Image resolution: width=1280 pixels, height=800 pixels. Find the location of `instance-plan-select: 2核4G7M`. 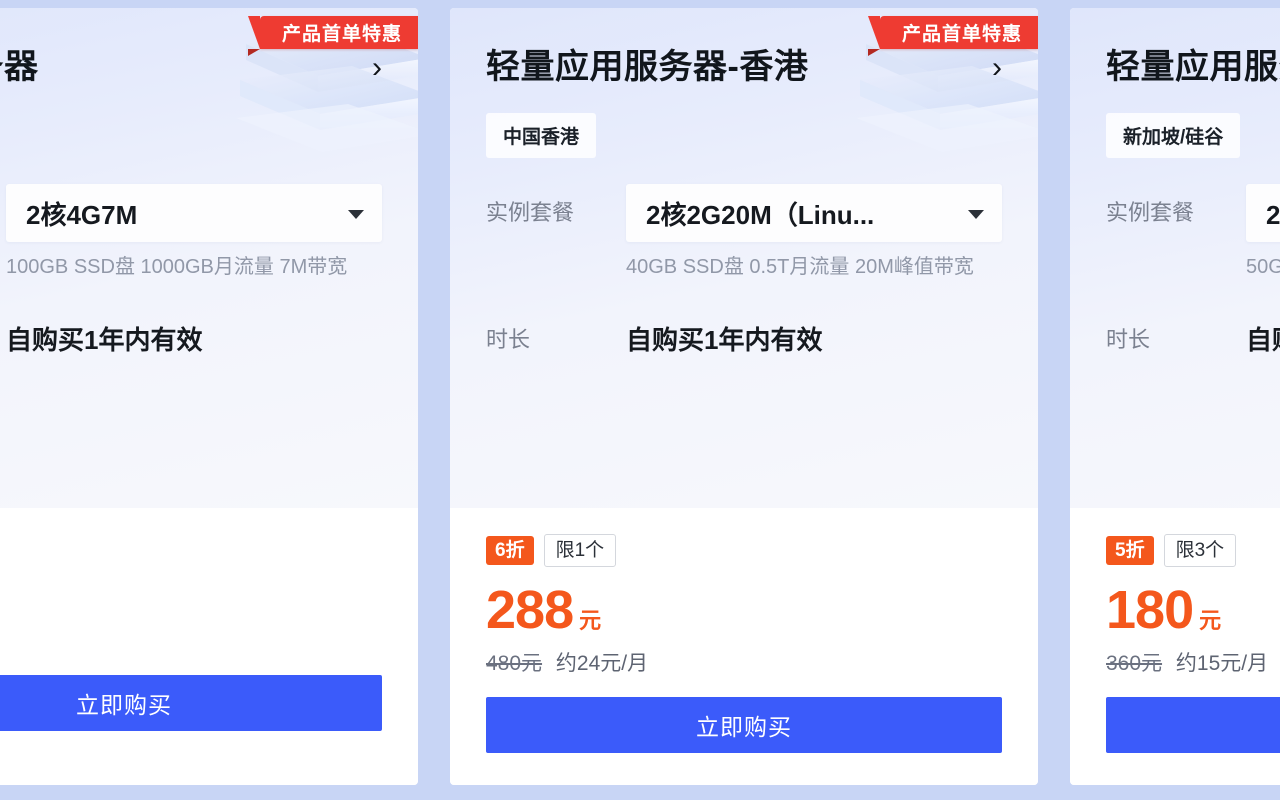

instance-plan-select: 2核4G7M is located at coordinates (194, 213).